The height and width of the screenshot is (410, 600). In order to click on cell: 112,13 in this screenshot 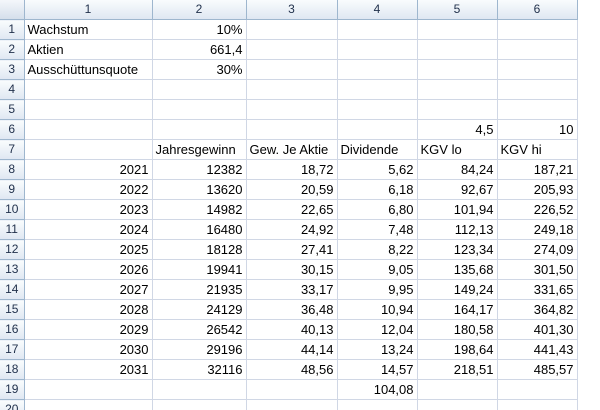, I will do `click(457, 229)`.